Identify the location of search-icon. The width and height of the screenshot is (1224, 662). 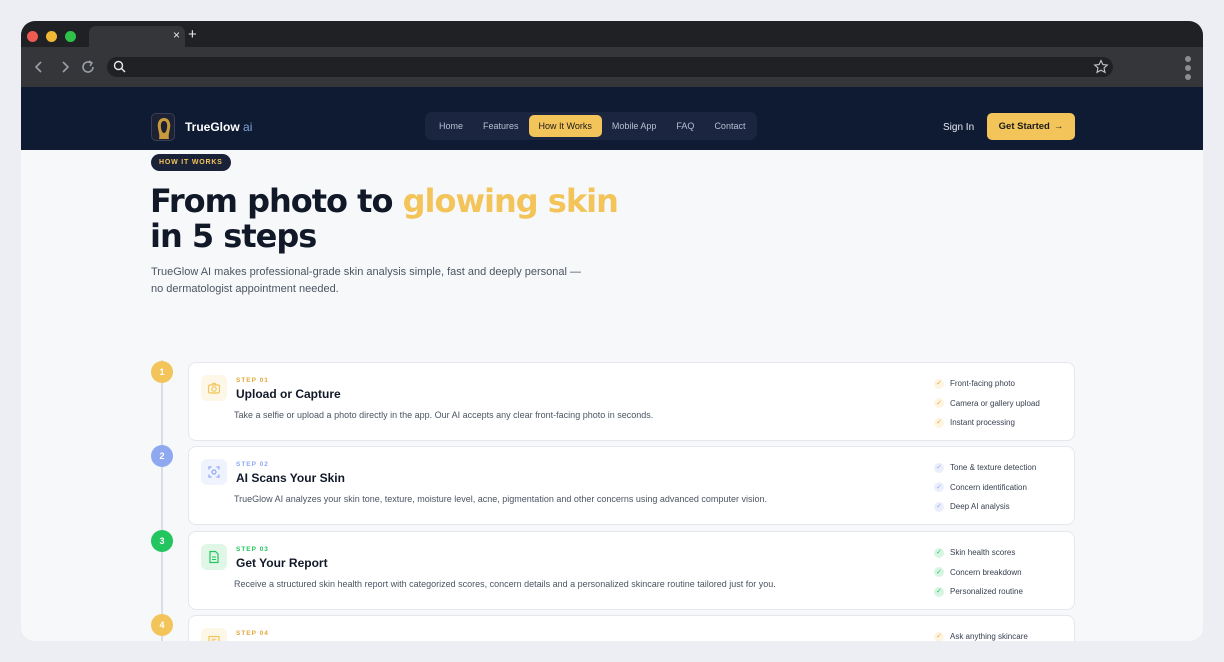
(119, 66).